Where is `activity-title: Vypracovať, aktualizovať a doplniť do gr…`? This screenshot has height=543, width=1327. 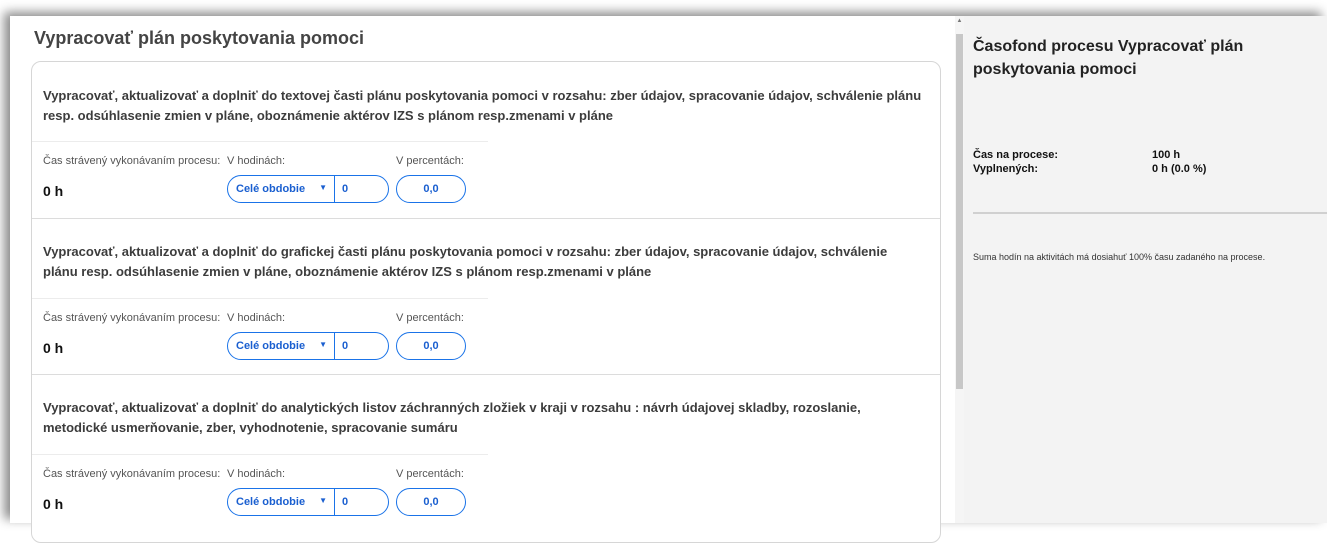 activity-title: Vypracovať, aktualizovať a doplniť do gr… is located at coordinates (465, 261).